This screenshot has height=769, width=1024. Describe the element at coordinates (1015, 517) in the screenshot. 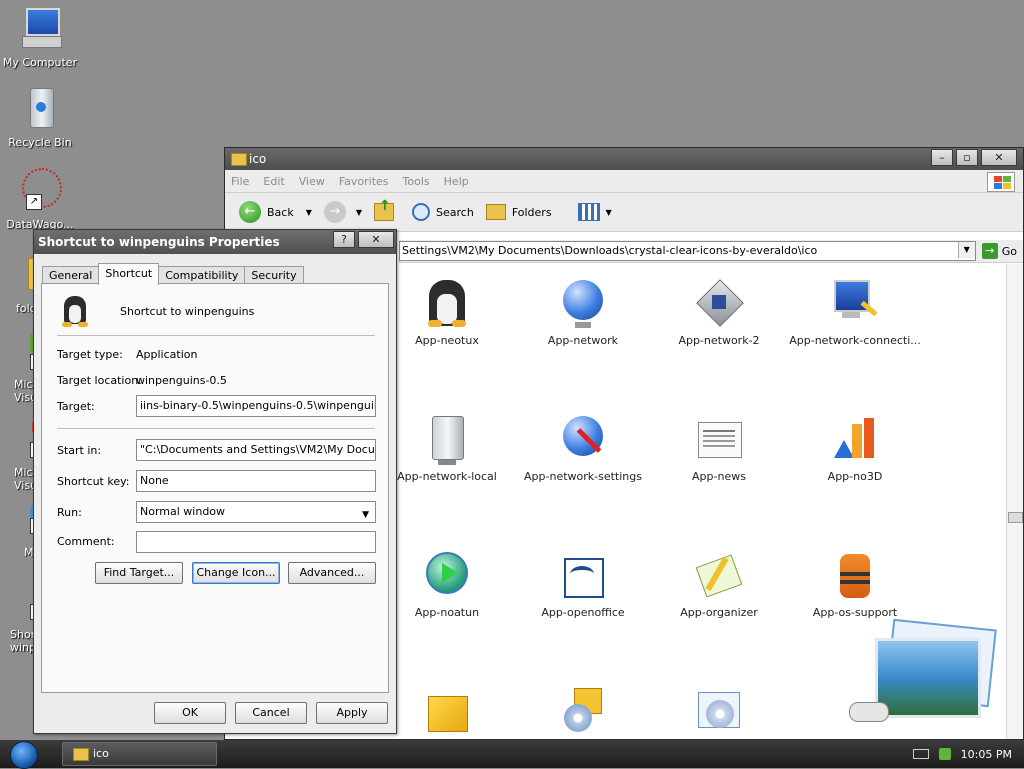

I see `scrollbar-thumb` at that location.